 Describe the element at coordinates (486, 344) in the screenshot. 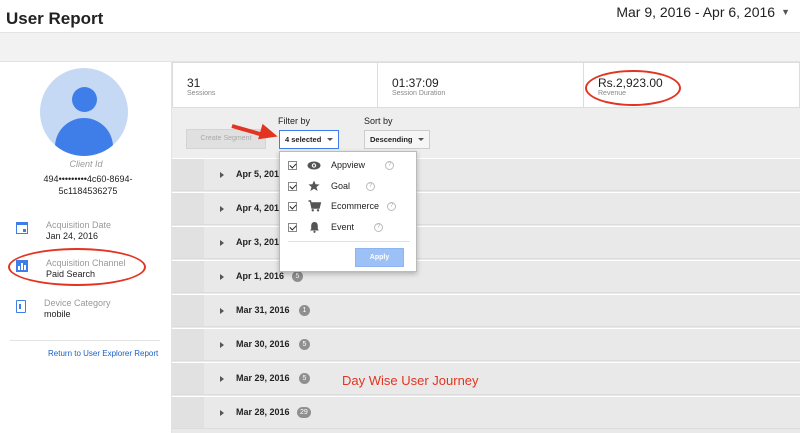

I see `day-row: Mar 30, 2016 5` at that location.